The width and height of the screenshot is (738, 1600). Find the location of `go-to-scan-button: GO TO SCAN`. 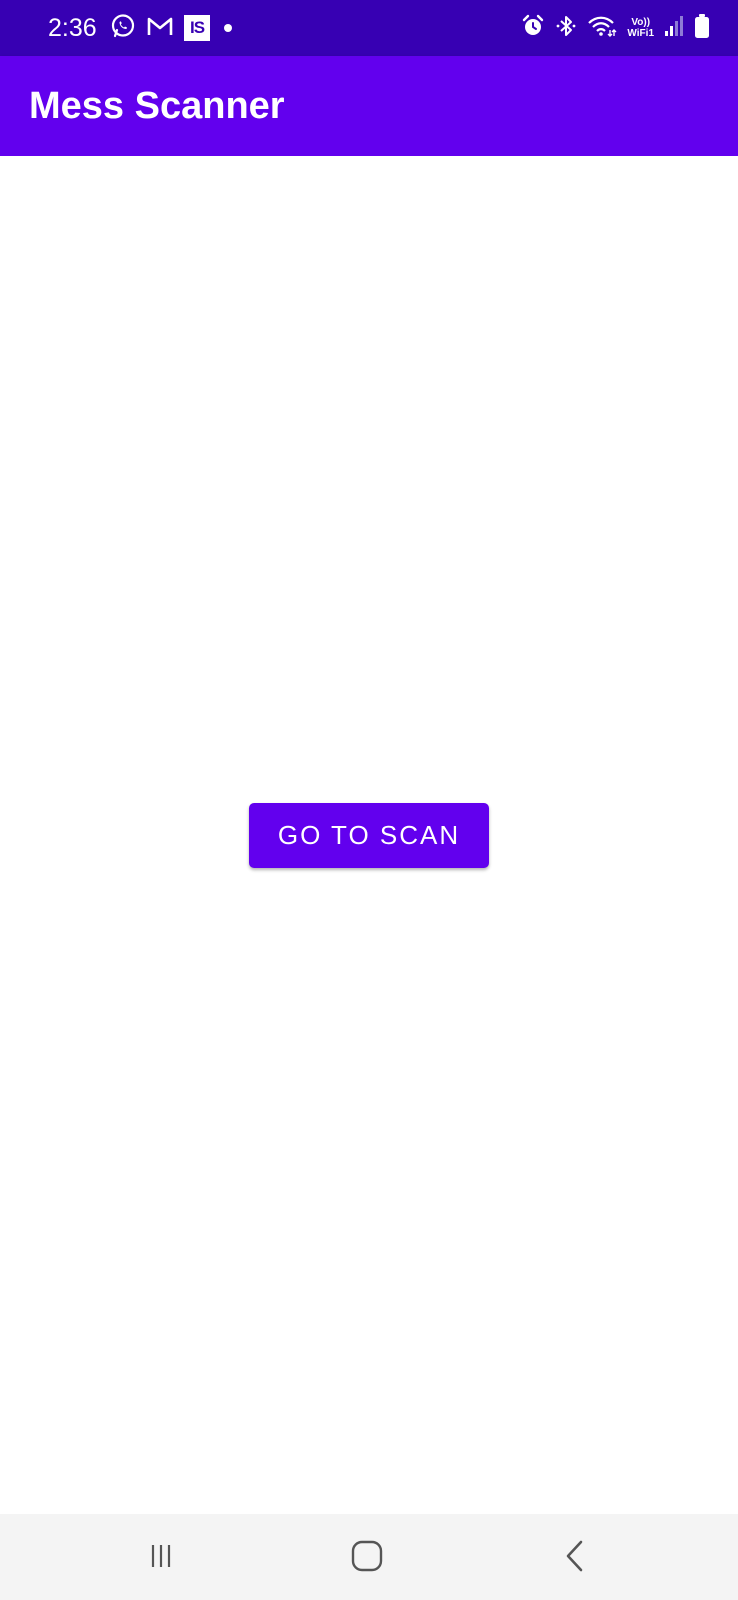

go-to-scan-button: GO TO SCAN is located at coordinates (369, 835).